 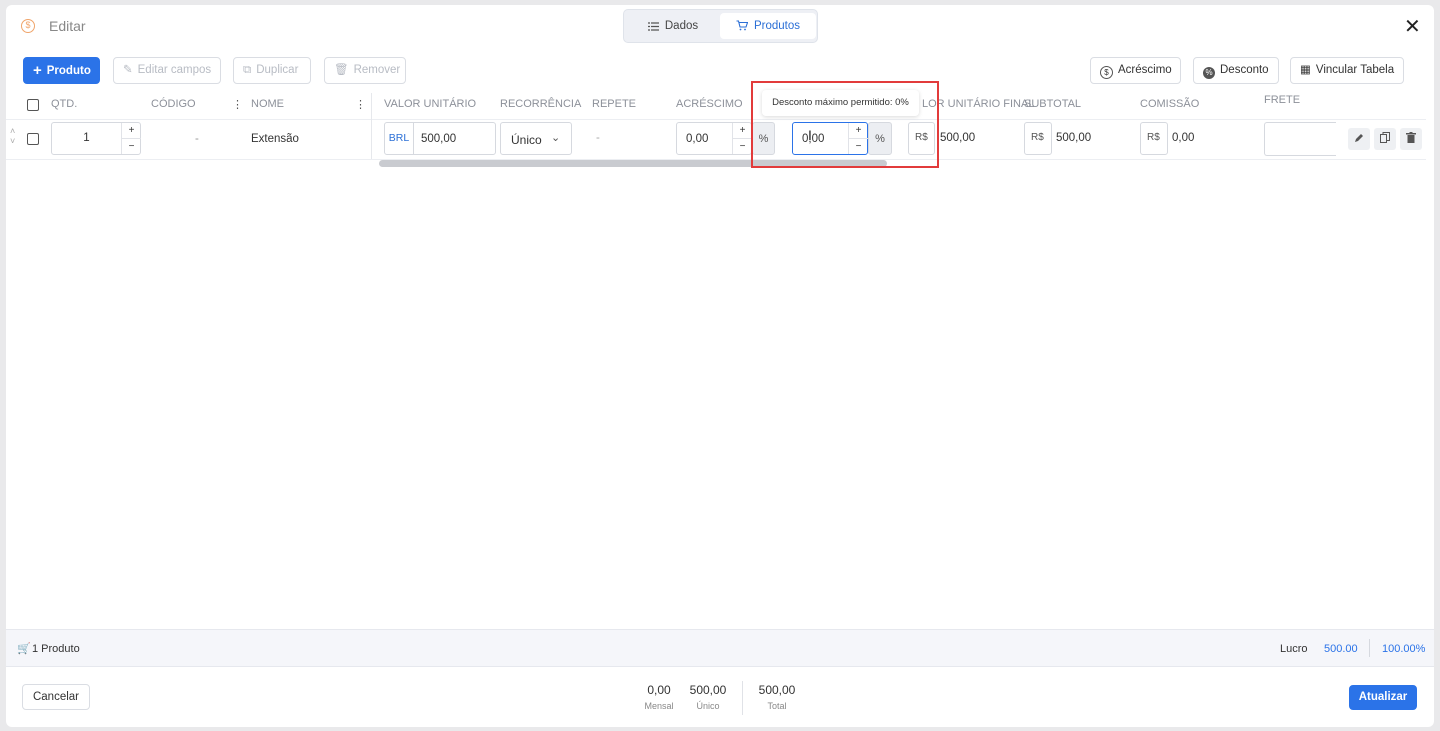 What do you see at coordinates (777, 690) in the screenshot?
I see `grand-total-value: 500,00` at bounding box center [777, 690].